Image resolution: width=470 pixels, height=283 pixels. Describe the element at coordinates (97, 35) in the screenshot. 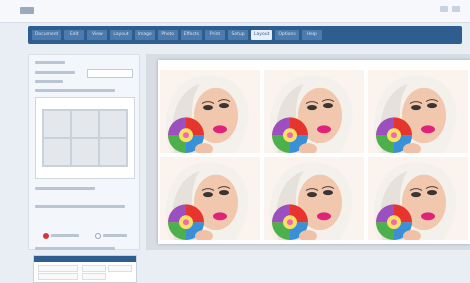

I see `tab-view: View` at that location.